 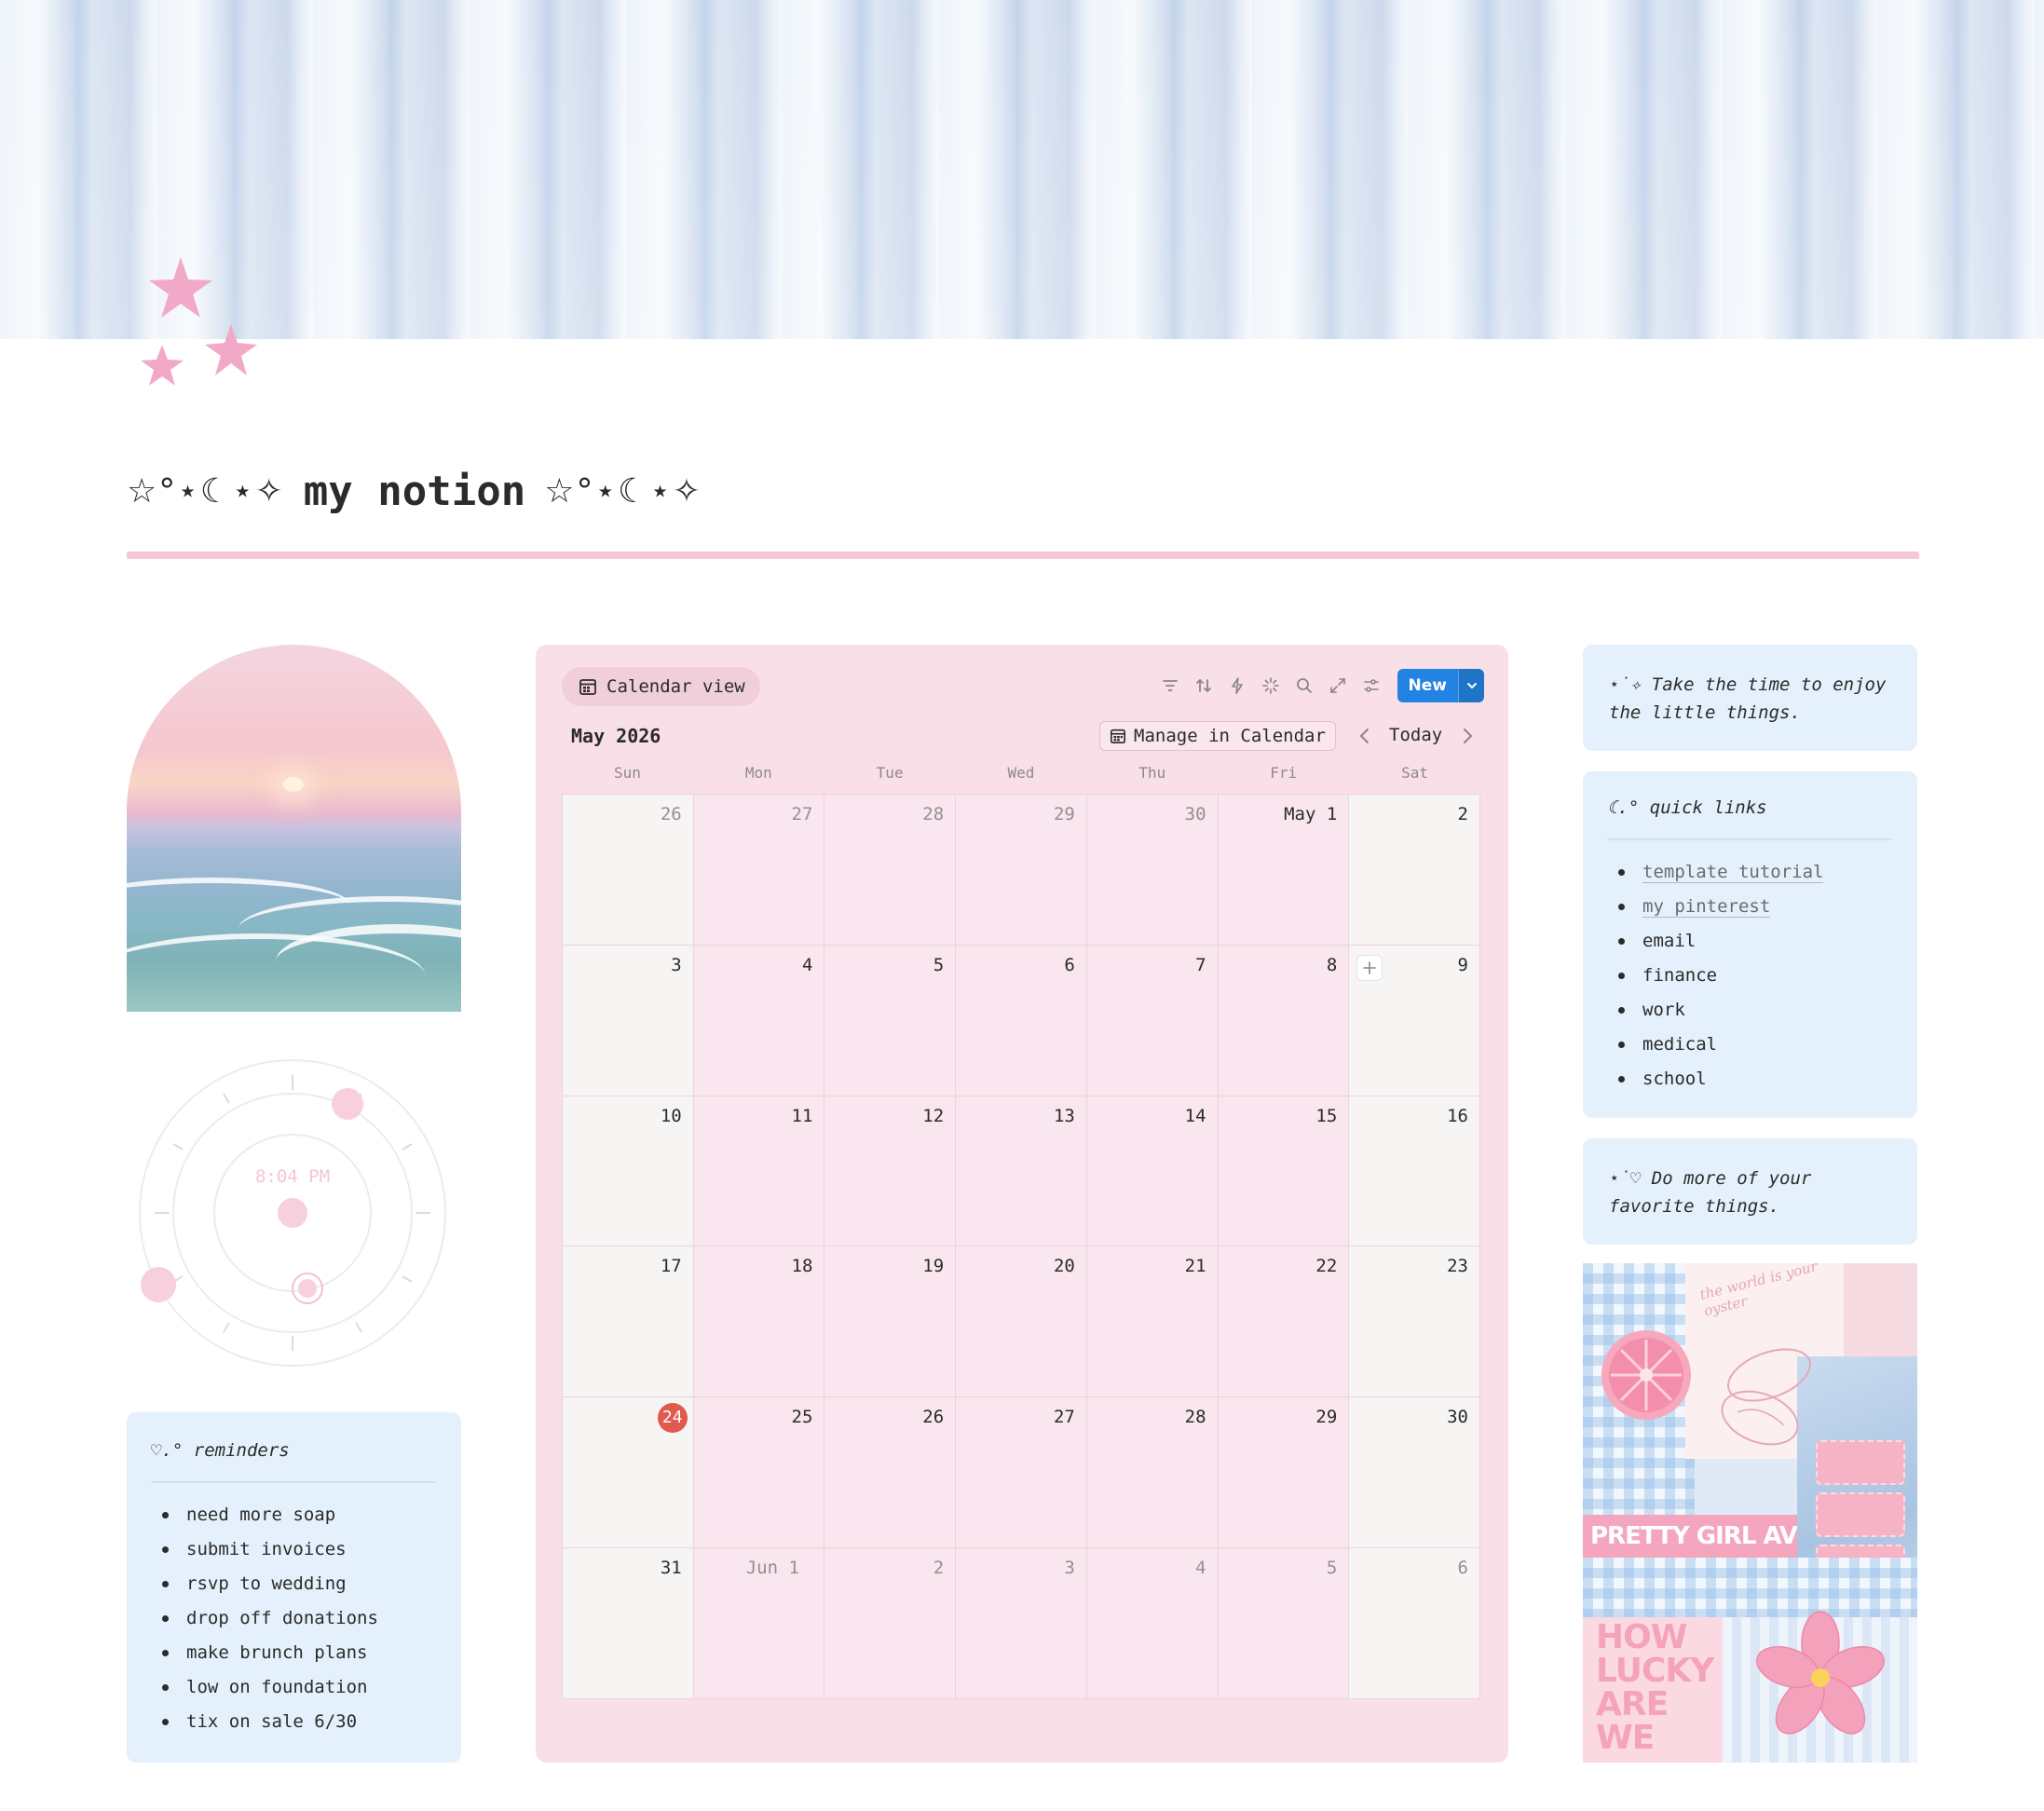 I want to click on calendar-day-cell: Jun 1, so click(x=759, y=1624).